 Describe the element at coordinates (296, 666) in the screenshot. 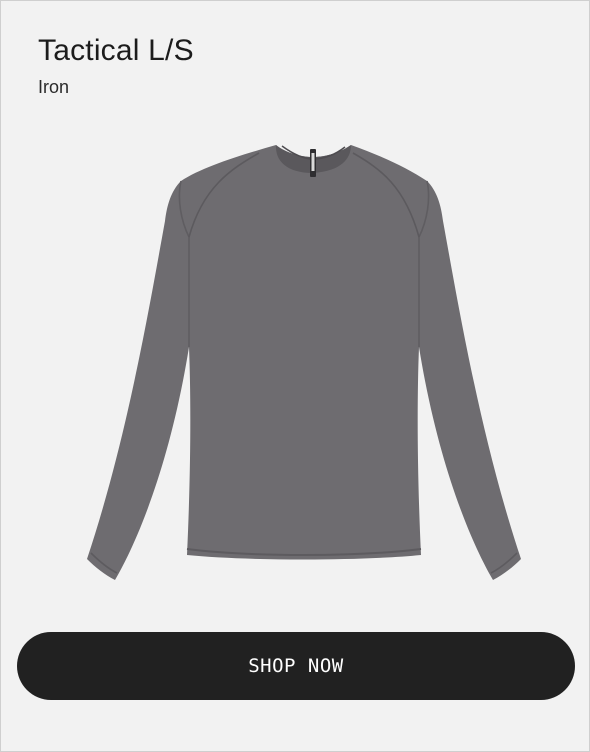

I see `shop-now-button: SHOP NOW` at that location.